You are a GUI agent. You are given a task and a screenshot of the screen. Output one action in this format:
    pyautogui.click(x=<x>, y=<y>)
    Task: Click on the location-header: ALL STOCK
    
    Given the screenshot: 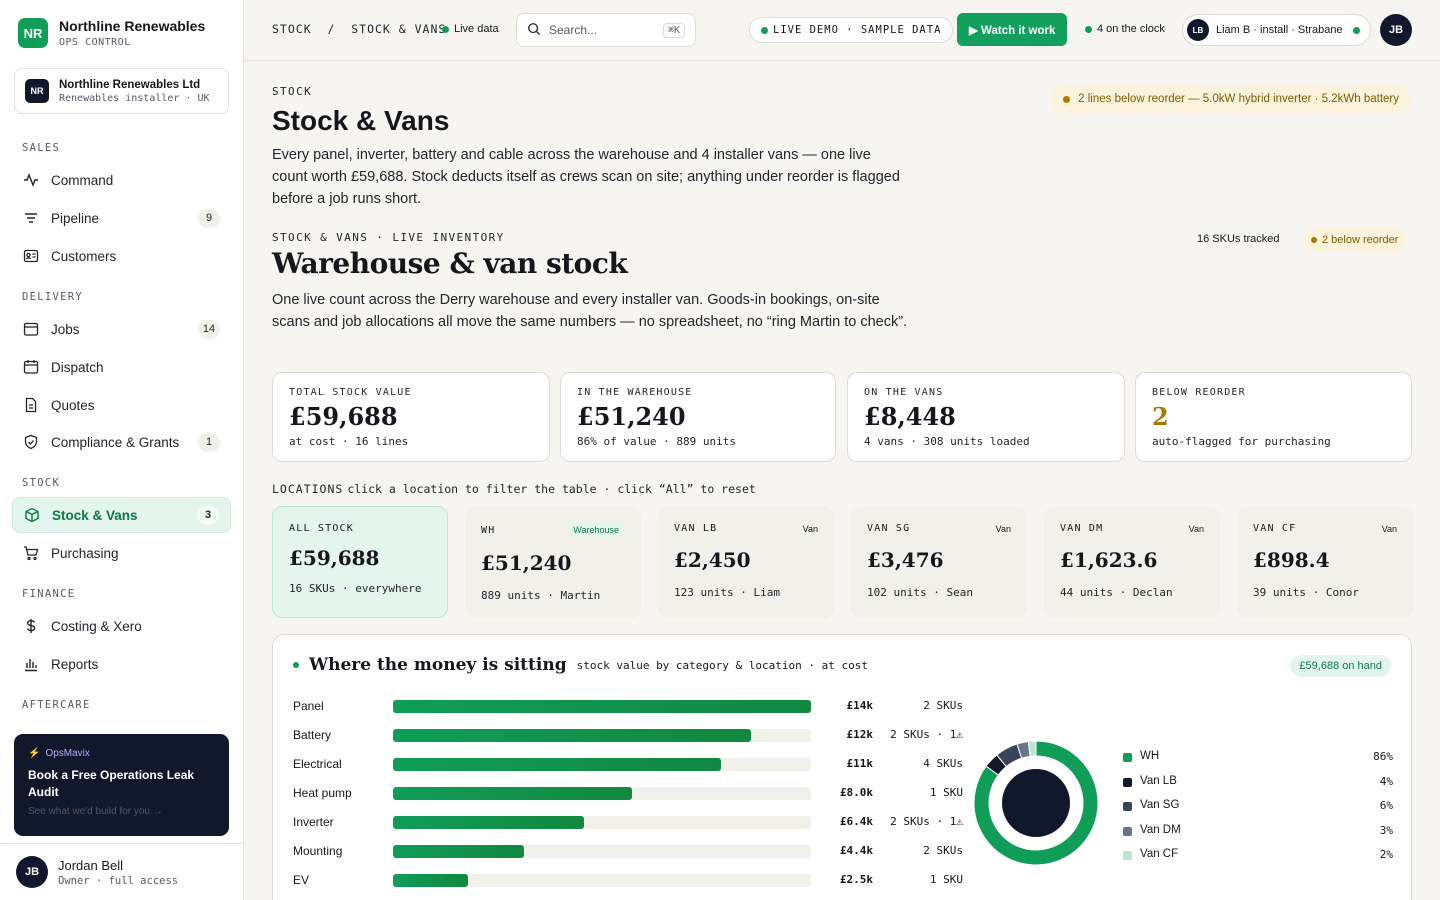 What is the action you would take?
    pyautogui.click(x=360, y=528)
    